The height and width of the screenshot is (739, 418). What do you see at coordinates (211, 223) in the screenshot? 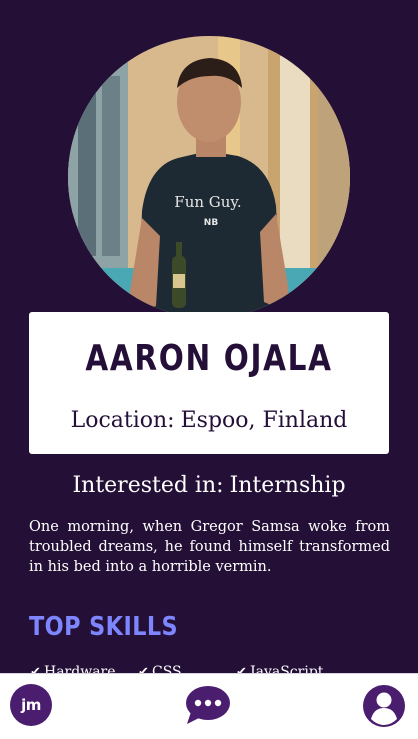
I see `shirt-brand: NB` at bounding box center [211, 223].